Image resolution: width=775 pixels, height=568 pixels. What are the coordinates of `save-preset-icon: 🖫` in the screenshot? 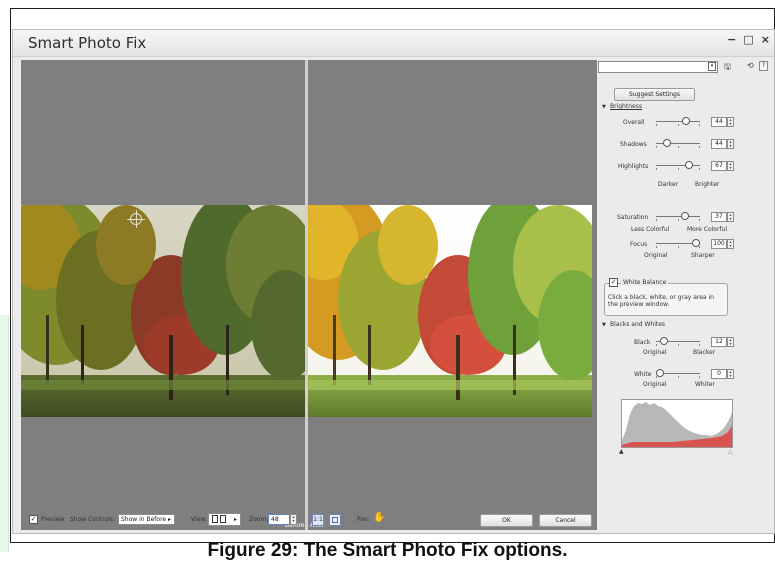 It's located at (727, 68).